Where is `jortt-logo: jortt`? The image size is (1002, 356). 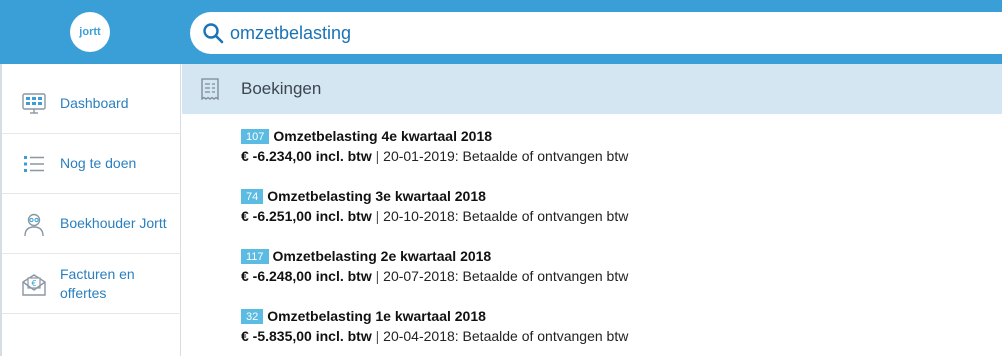
jortt-logo: jortt is located at coordinates (90, 32).